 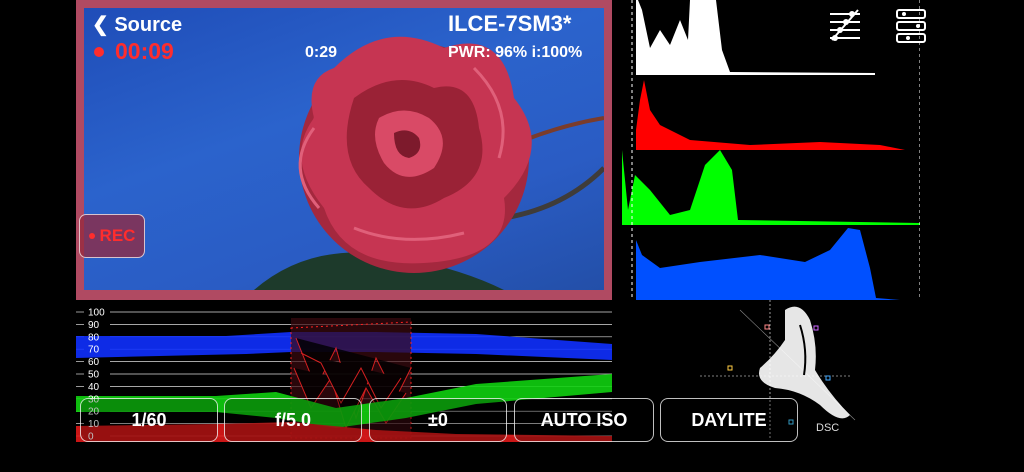 What do you see at coordinates (100, 25) in the screenshot?
I see `chevron-left-icon: ❮` at bounding box center [100, 25].